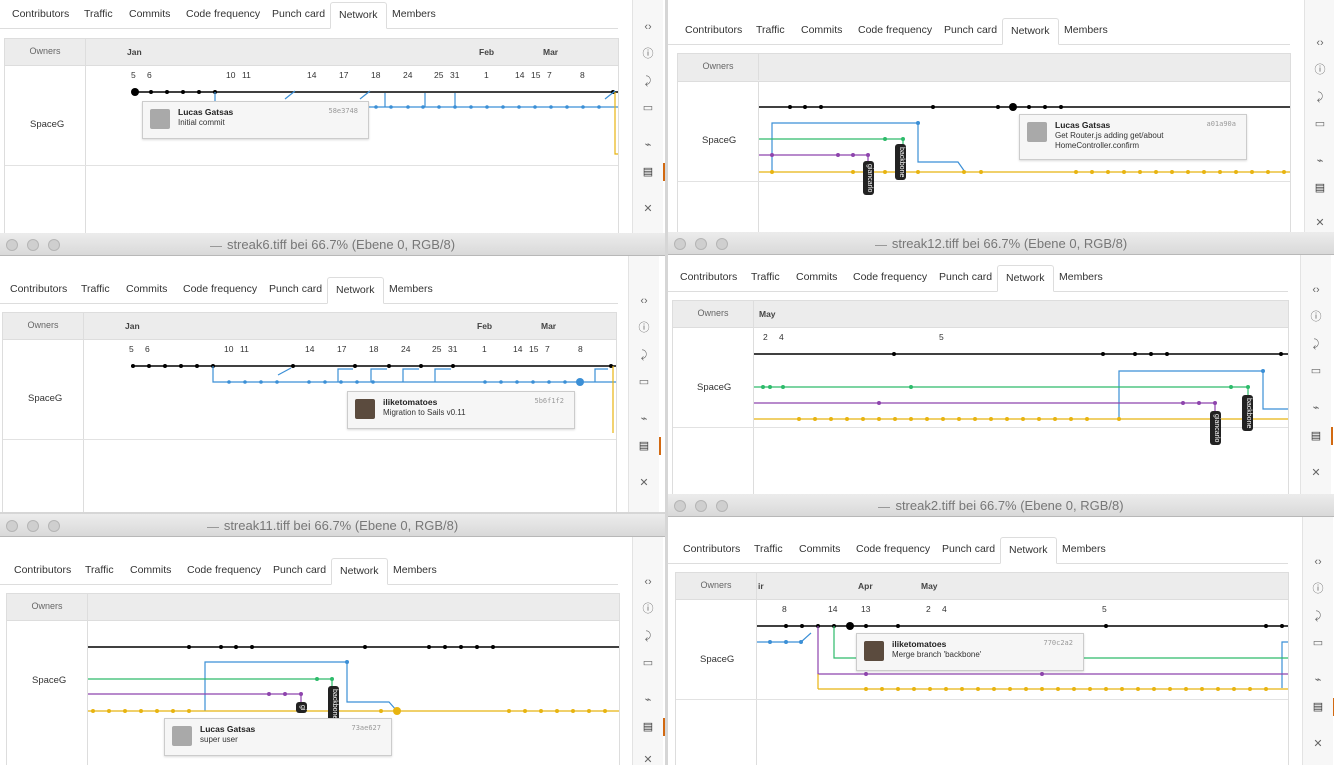 This screenshot has height=765, width=1334. What do you see at coordinates (332, 244) in the screenshot?
I see `window-titlebar: streak6.tiff bei 66.7% (Ebene 0, RGB/8)` at bounding box center [332, 244].